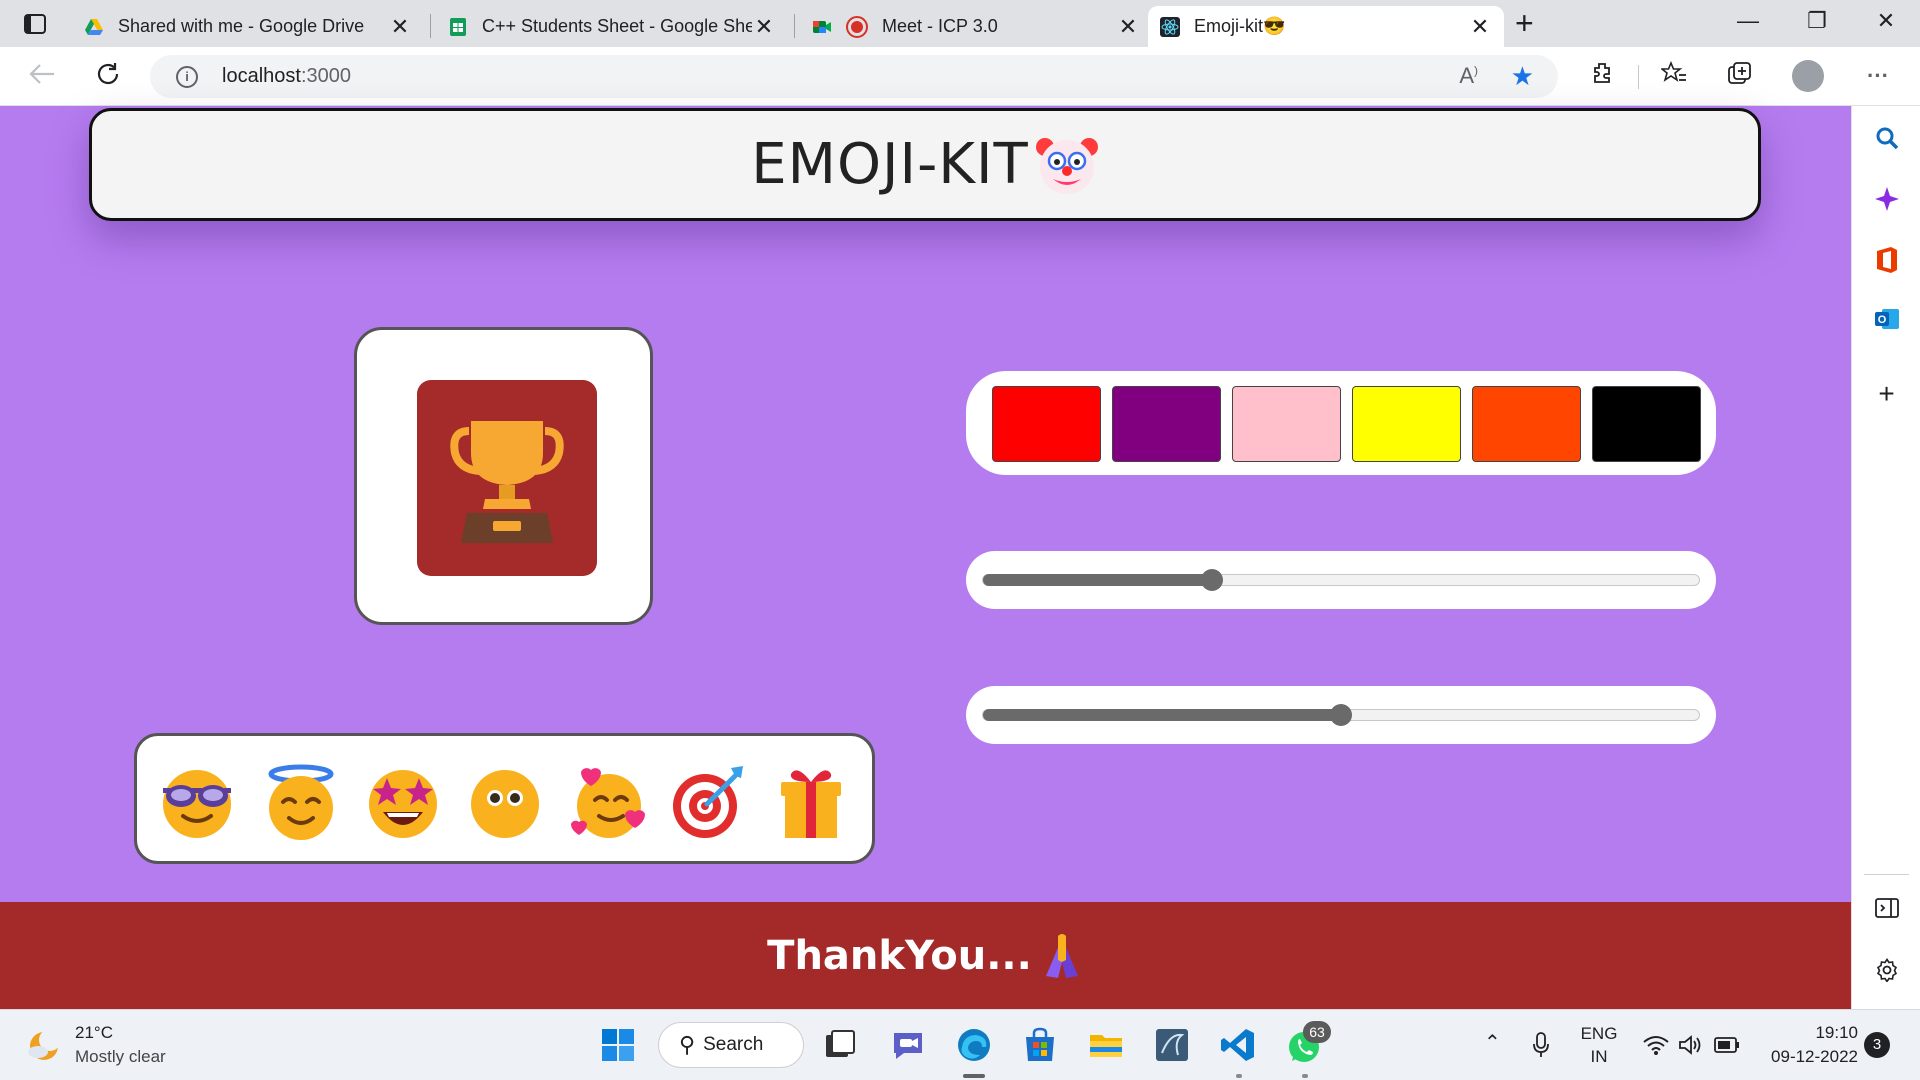 The width and height of the screenshot is (1920, 1080). What do you see at coordinates (1046, 424) in the screenshot?
I see `color-swatch-red` at bounding box center [1046, 424].